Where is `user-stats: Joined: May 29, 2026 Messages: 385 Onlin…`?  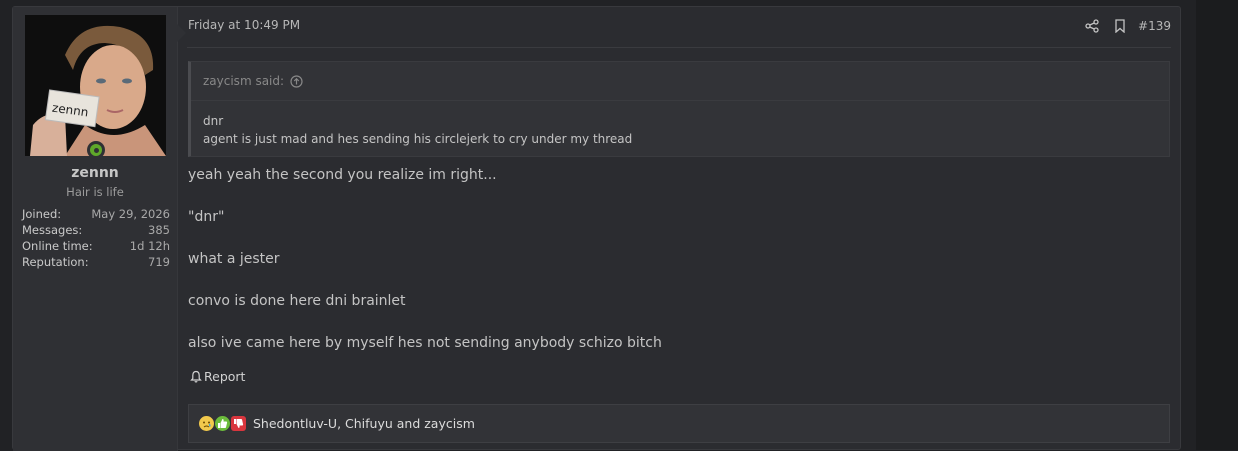
user-stats: Joined: May 29, 2026 Messages: 385 Onlin… is located at coordinates (96, 238).